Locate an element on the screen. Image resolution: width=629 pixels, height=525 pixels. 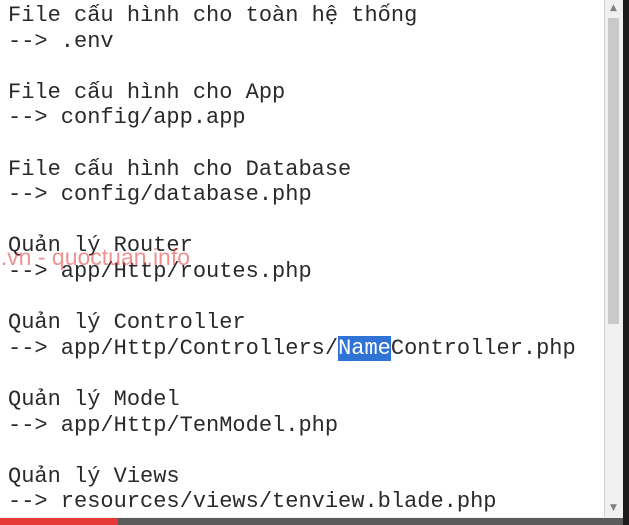
editor-line: Quản lý Views is located at coordinates (94, 476).